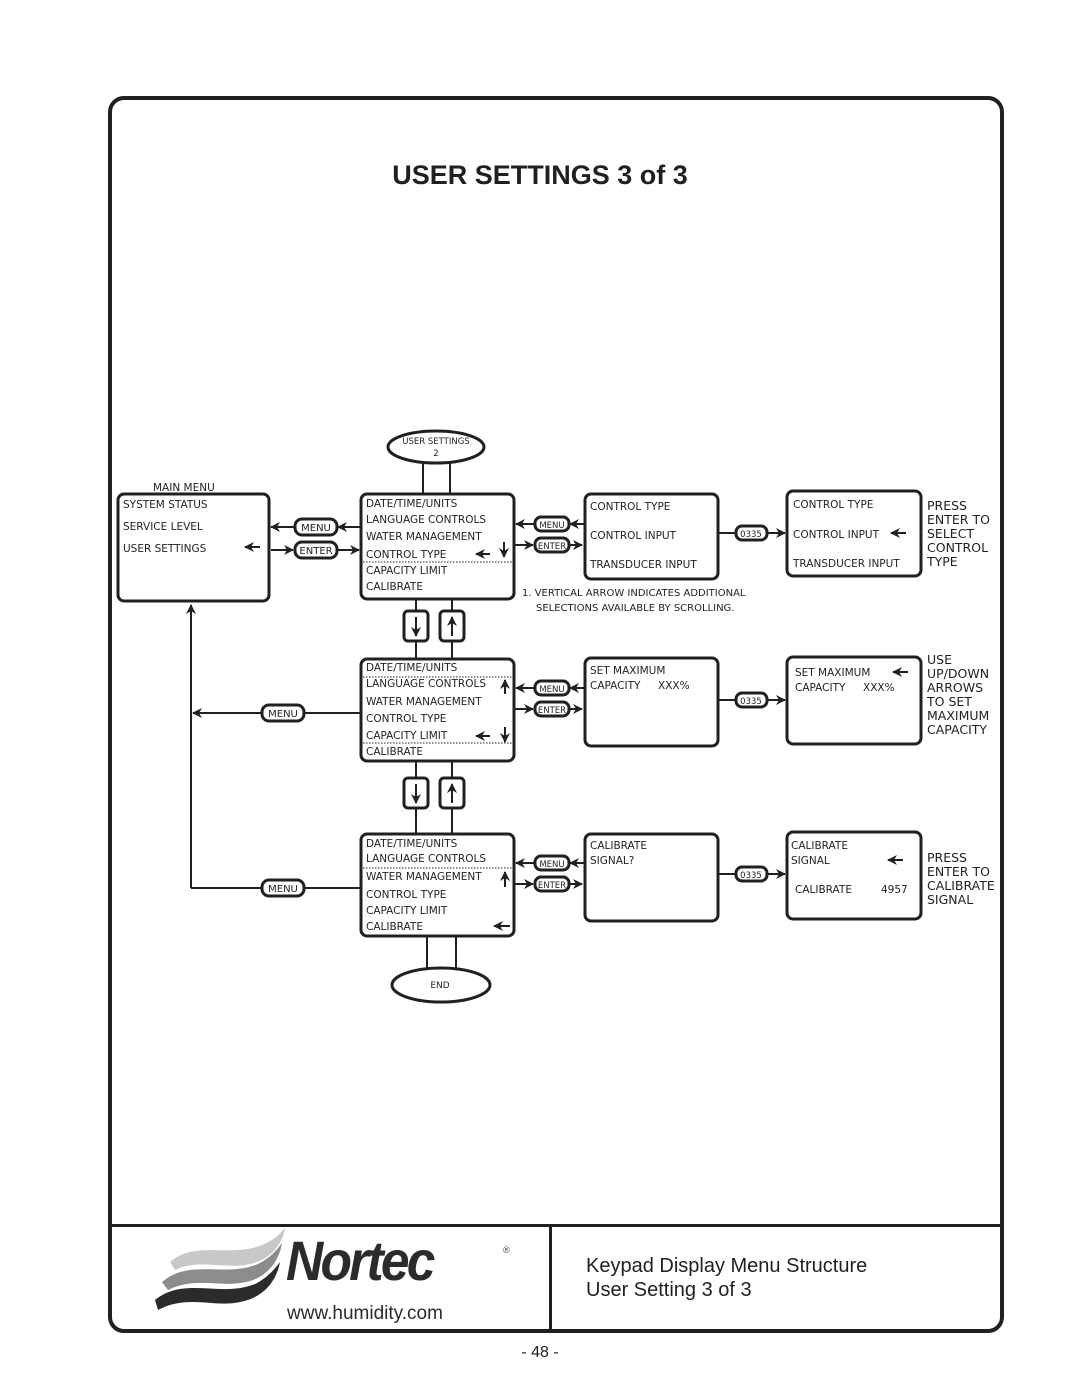 Image resolution: width=1080 pixels, height=1397 pixels. What do you see at coordinates (394, 927) in the screenshot?
I see `menu3-item-calibrate: CALIBRATE` at bounding box center [394, 927].